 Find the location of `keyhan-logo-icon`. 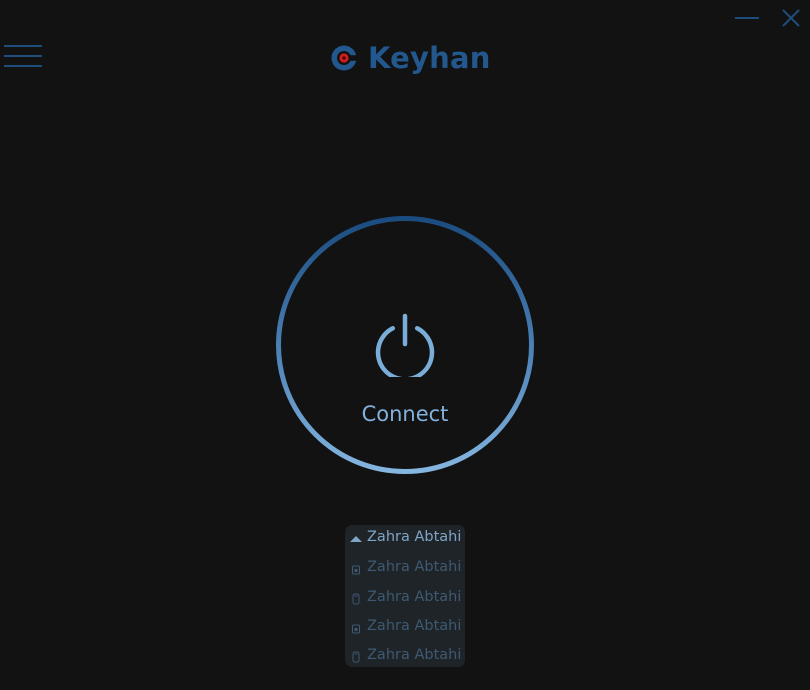

keyhan-logo-icon is located at coordinates (344, 58).